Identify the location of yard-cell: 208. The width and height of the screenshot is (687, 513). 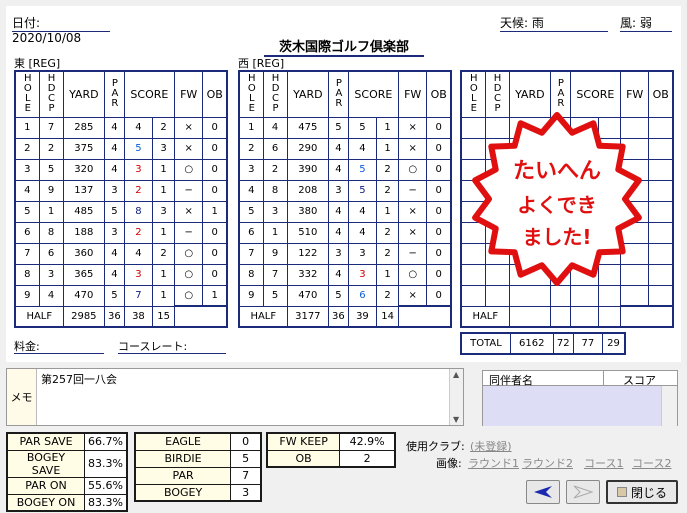
(308, 190).